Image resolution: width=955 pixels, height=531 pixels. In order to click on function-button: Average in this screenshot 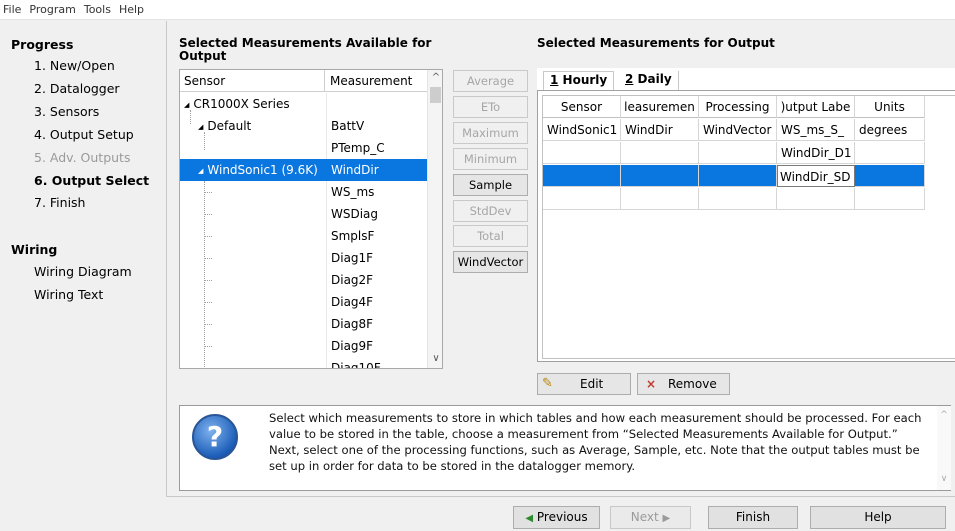, I will do `click(490, 81)`.